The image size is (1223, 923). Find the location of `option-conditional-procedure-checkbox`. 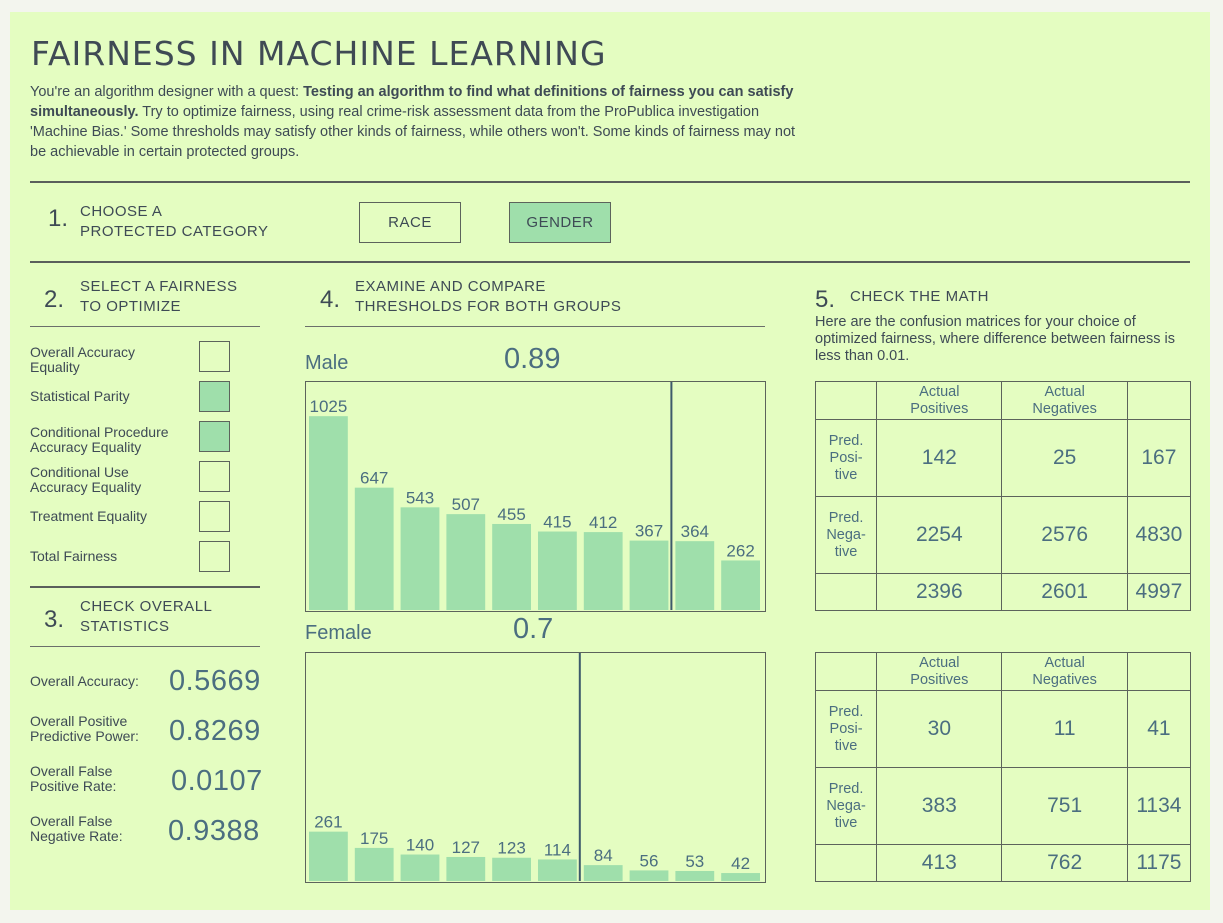

option-conditional-procedure-checkbox is located at coordinates (214, 436).